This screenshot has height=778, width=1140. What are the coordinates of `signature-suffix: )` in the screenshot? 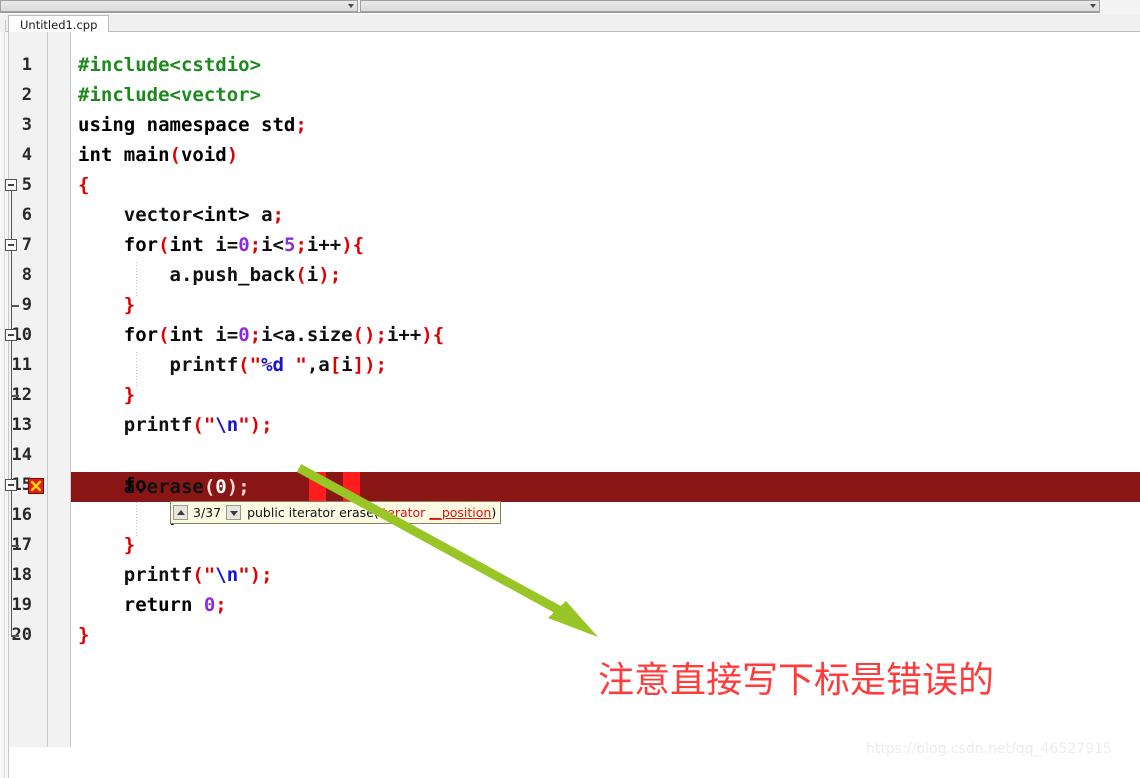 It's located at (494, 512).